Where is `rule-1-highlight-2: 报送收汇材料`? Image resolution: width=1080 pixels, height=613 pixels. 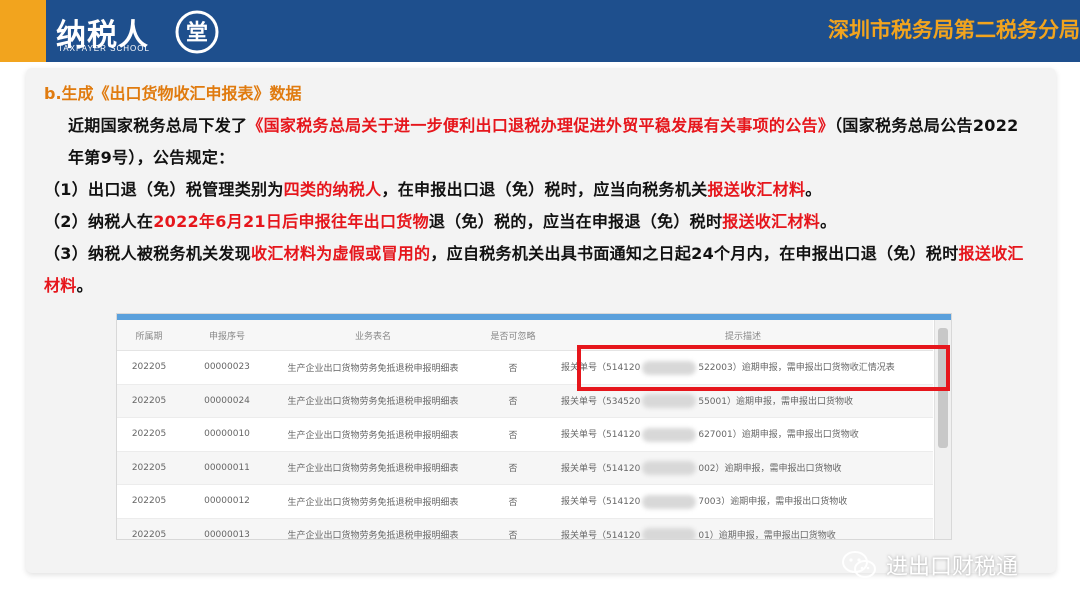 rule-1-highlight-2: 报送收汇材料 is located at coordinates (756, 189).